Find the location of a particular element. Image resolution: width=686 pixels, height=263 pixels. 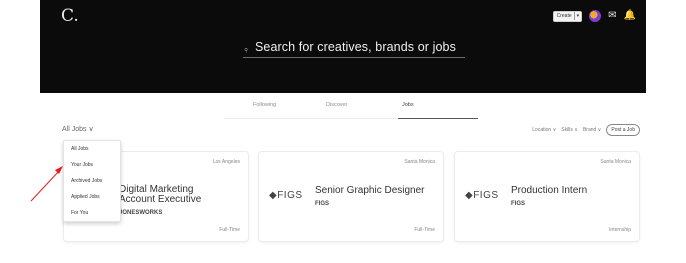

avatar is located at coordinates (595, 16).